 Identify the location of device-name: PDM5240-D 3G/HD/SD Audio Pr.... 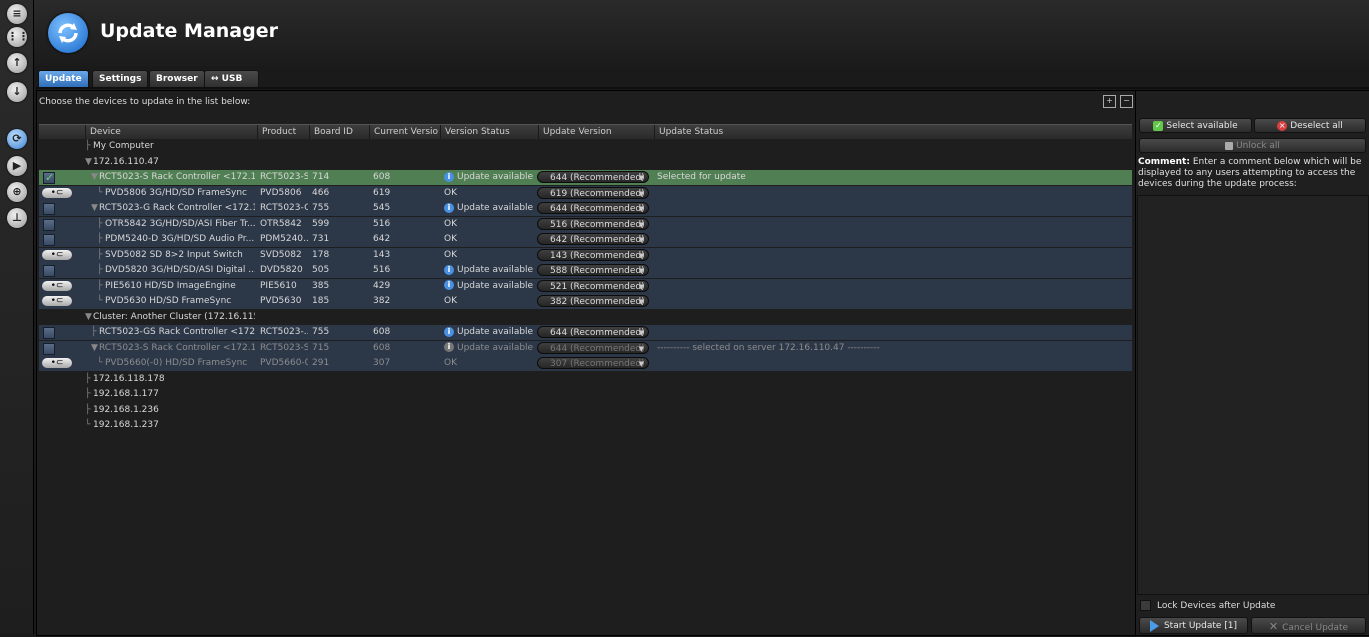
(180, 239).